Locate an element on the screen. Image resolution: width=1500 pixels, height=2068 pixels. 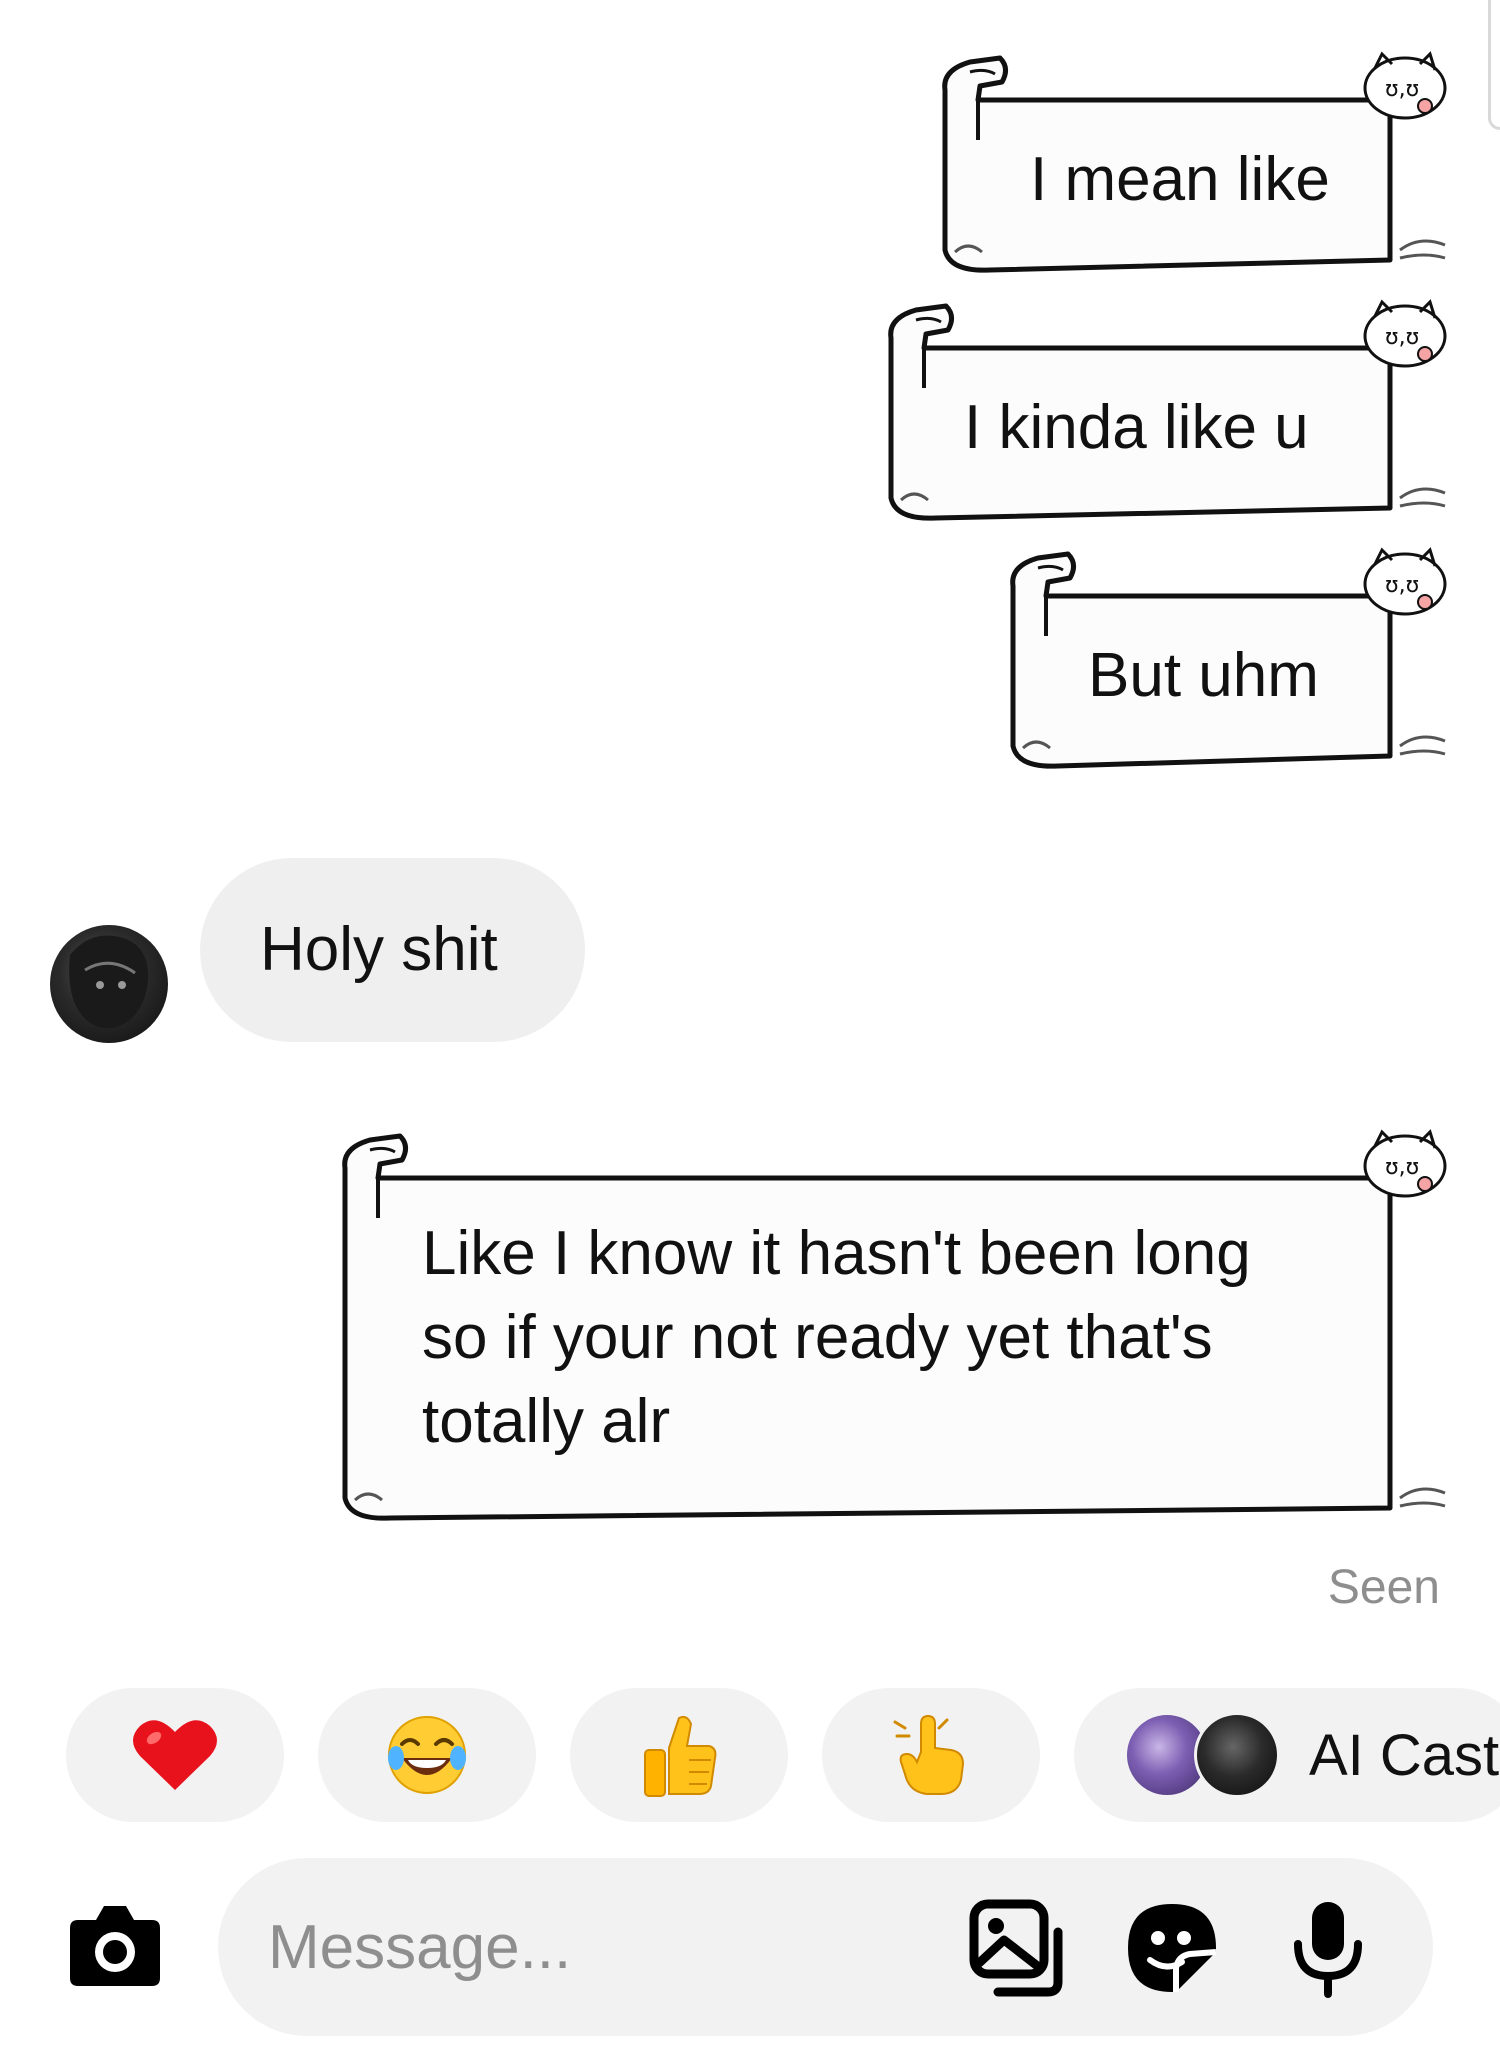
pointing-up-hand-icon is located at coordinates (929, 1754).